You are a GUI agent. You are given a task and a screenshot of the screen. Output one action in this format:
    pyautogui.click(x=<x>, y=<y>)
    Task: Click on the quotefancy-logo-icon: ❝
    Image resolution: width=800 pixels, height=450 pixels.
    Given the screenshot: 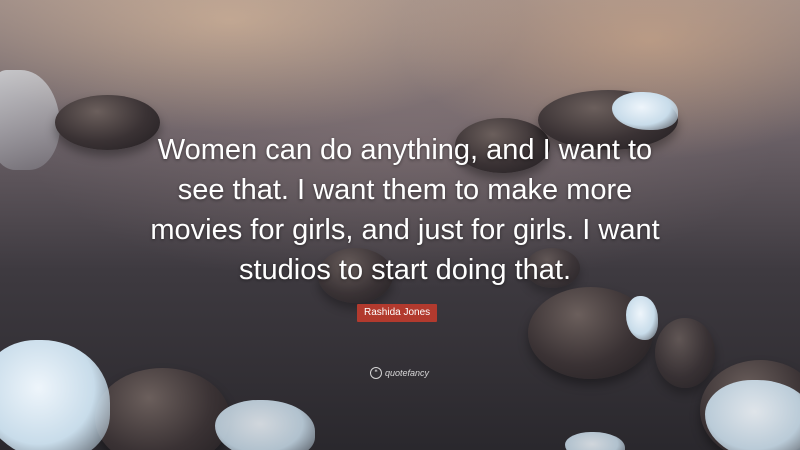 What is the action you would take?
    pyautogui.click(x=376, y=373)
    